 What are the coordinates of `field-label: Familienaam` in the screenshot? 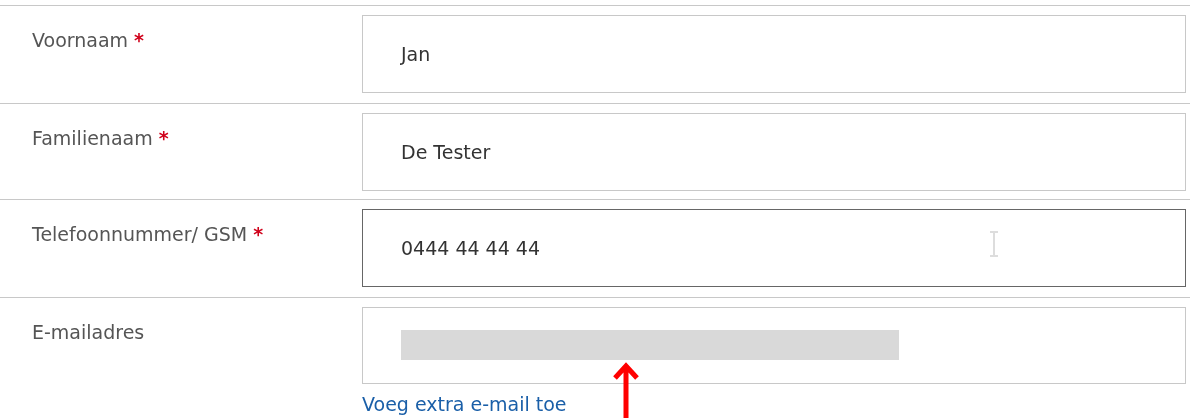 It's located at (92, 138).